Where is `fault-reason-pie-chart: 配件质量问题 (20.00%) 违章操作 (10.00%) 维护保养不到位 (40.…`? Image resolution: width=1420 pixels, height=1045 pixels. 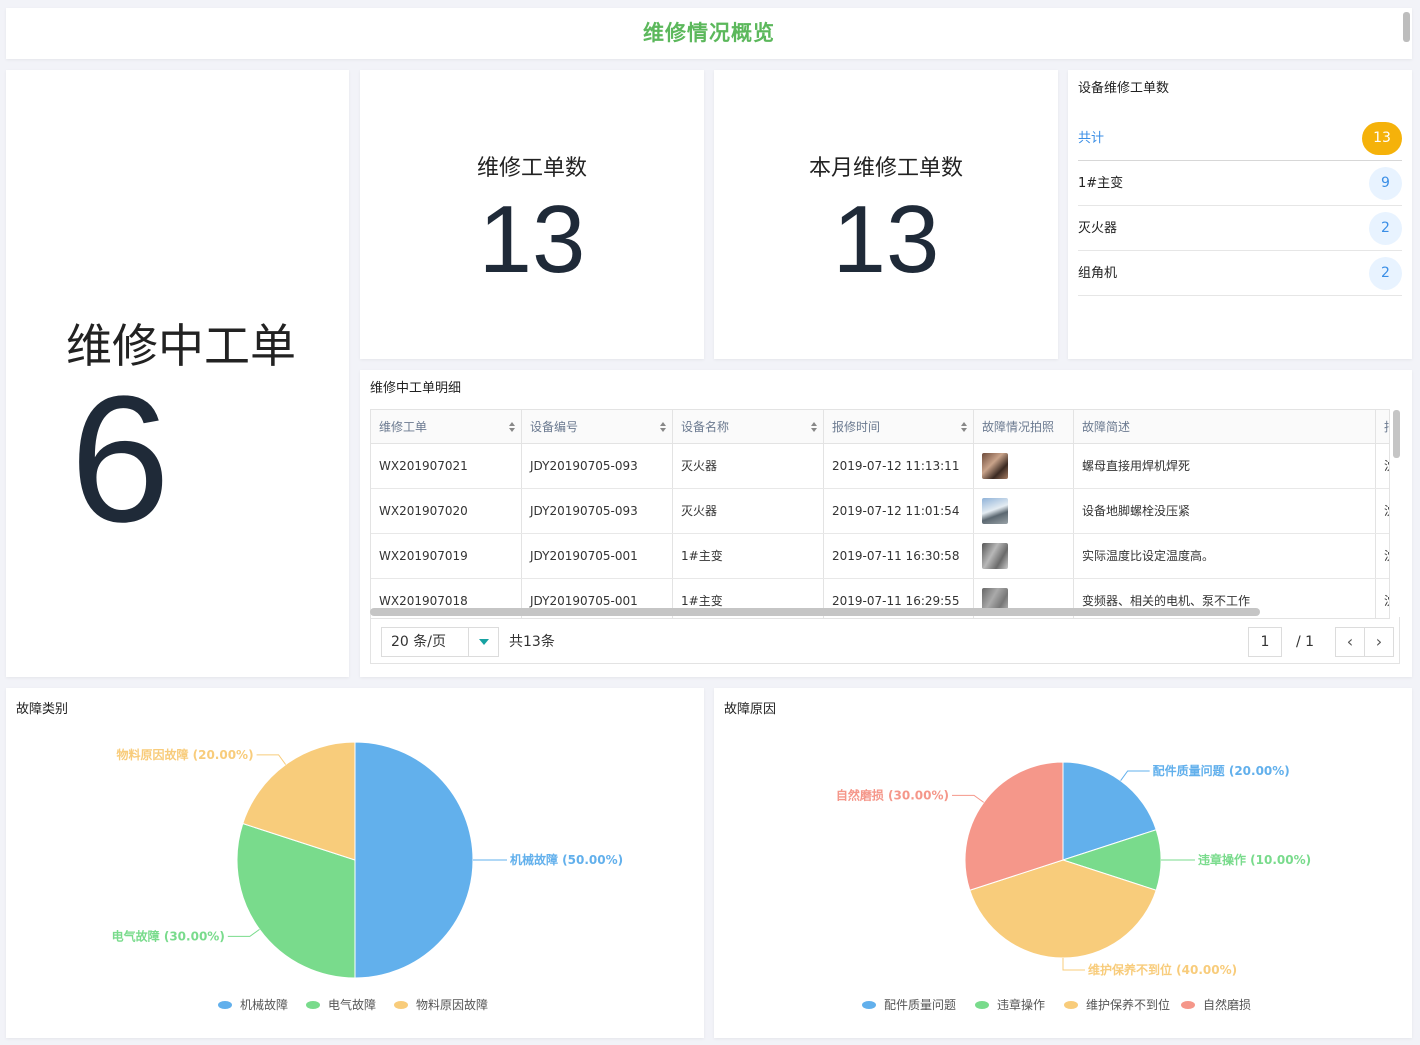
fault-reason-pie-chart: 配件质量问题 (20.00%) 违章操作 (10.00%) 维护保养不到位 (40.… is located at coordinates (1073, 886).